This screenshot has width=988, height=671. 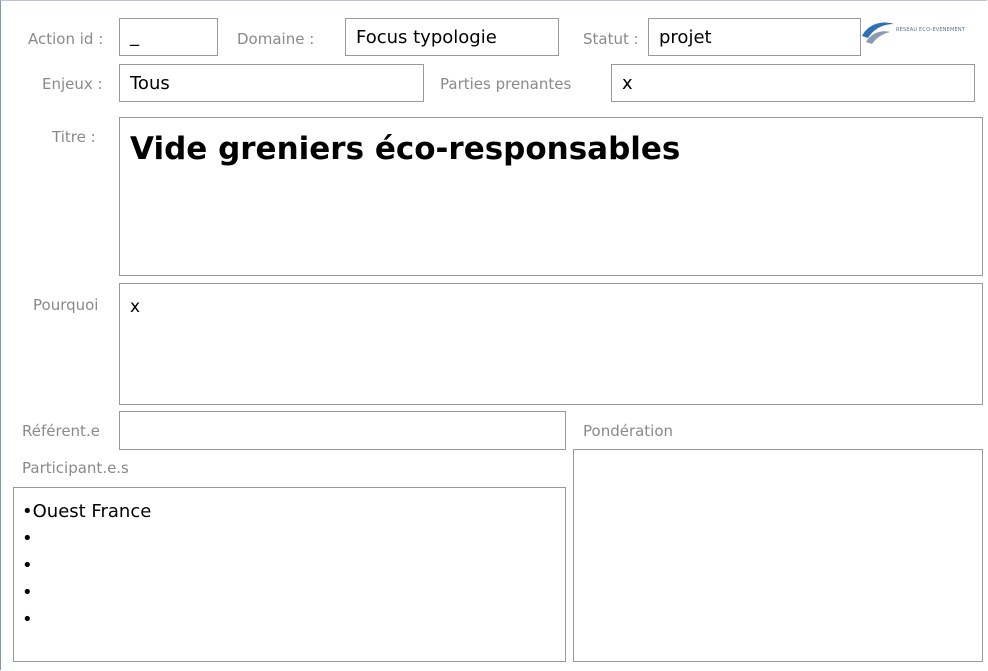 What do you see at coordinates (878, 33) in the screenshot?
I see `logo-wave-icon` at bounding box center [878, 33].